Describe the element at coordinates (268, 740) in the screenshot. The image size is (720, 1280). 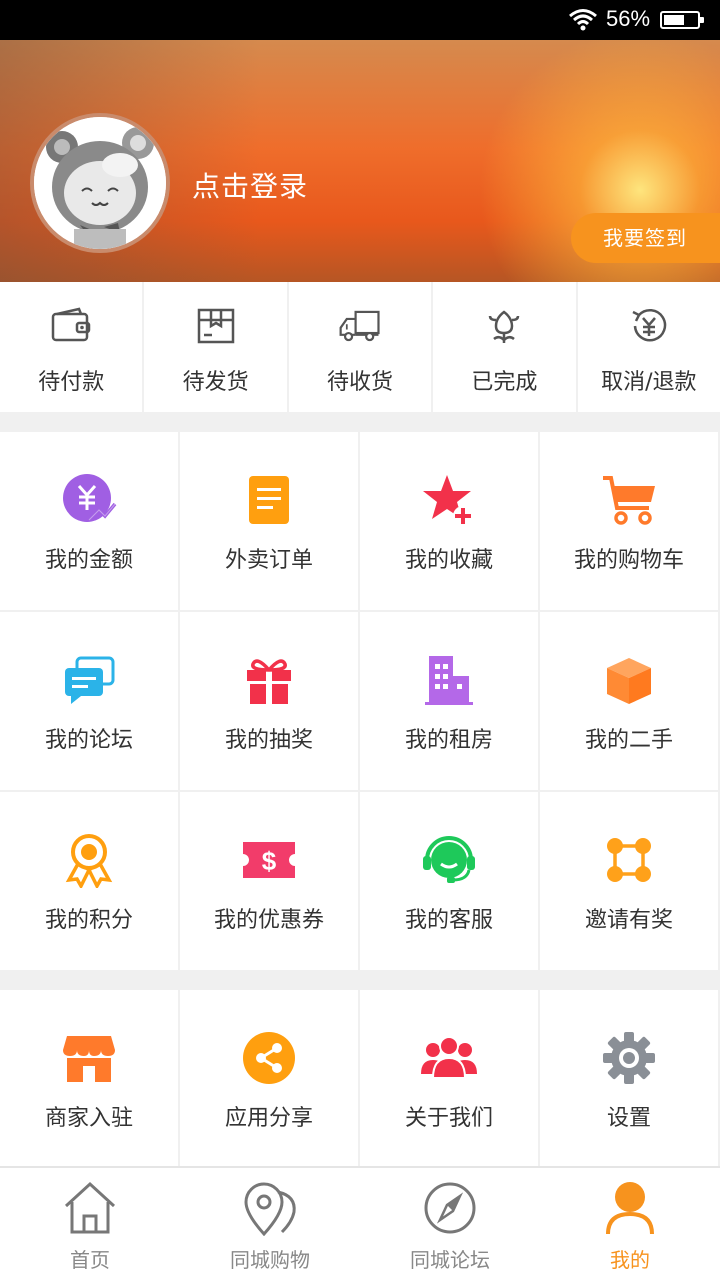
I see `menu-label: 我的抽奖` at that location.